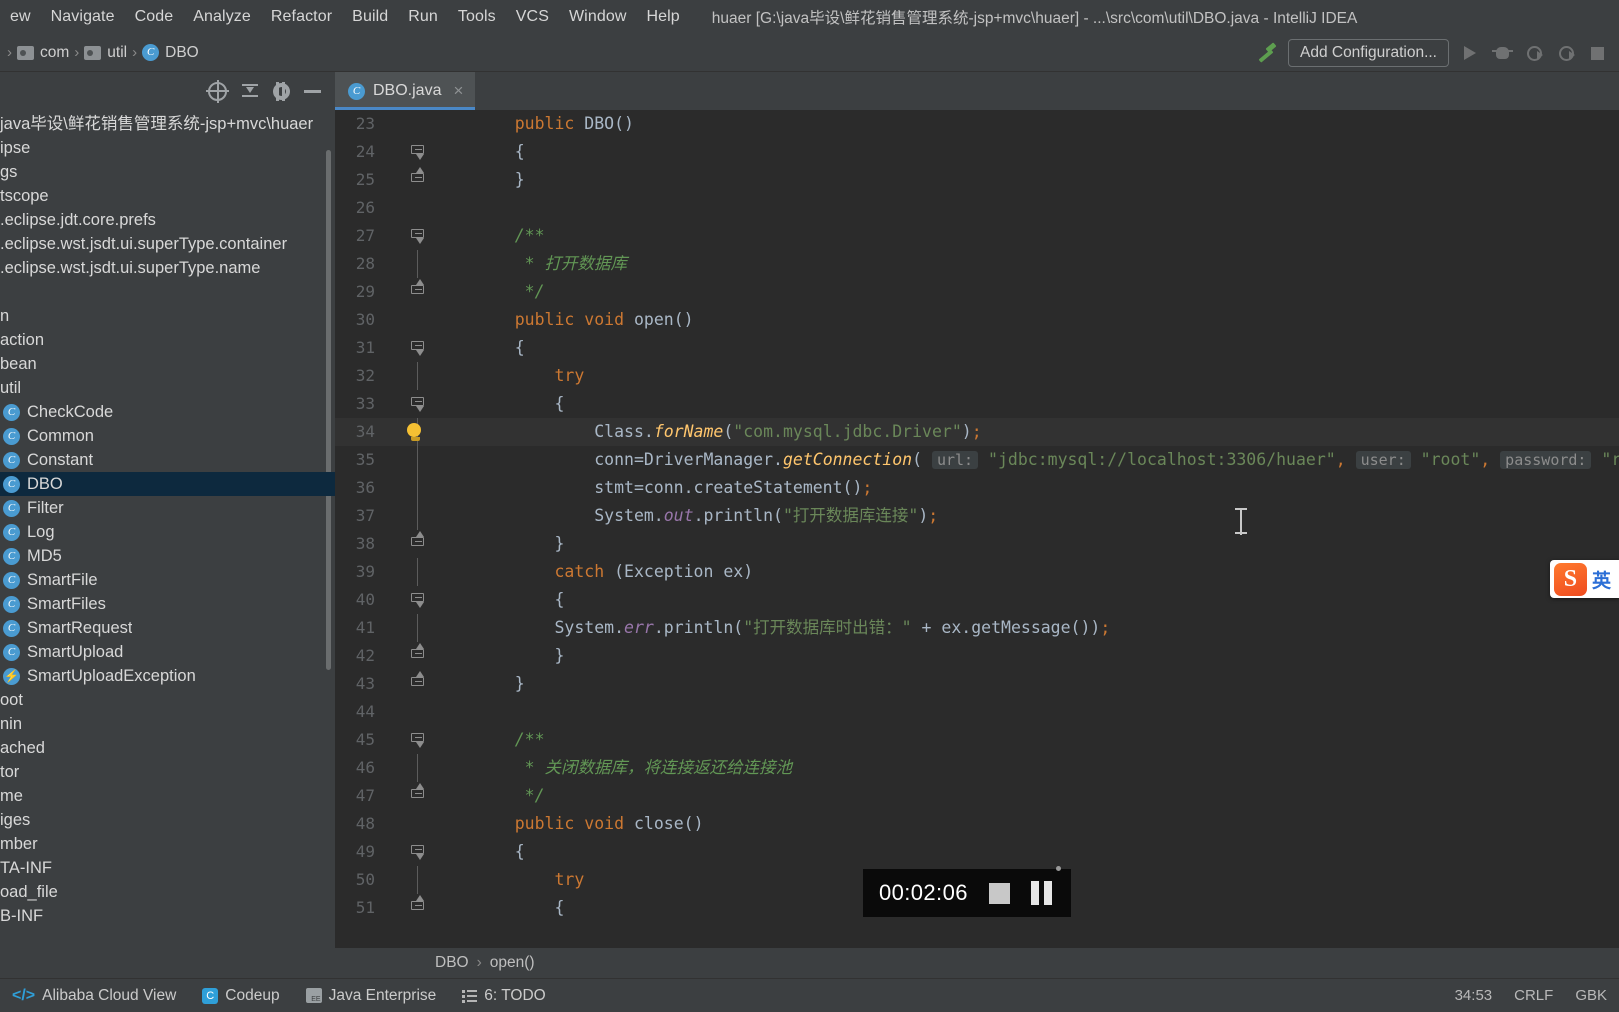  I want to click on run-icon, so click(1470, 53).